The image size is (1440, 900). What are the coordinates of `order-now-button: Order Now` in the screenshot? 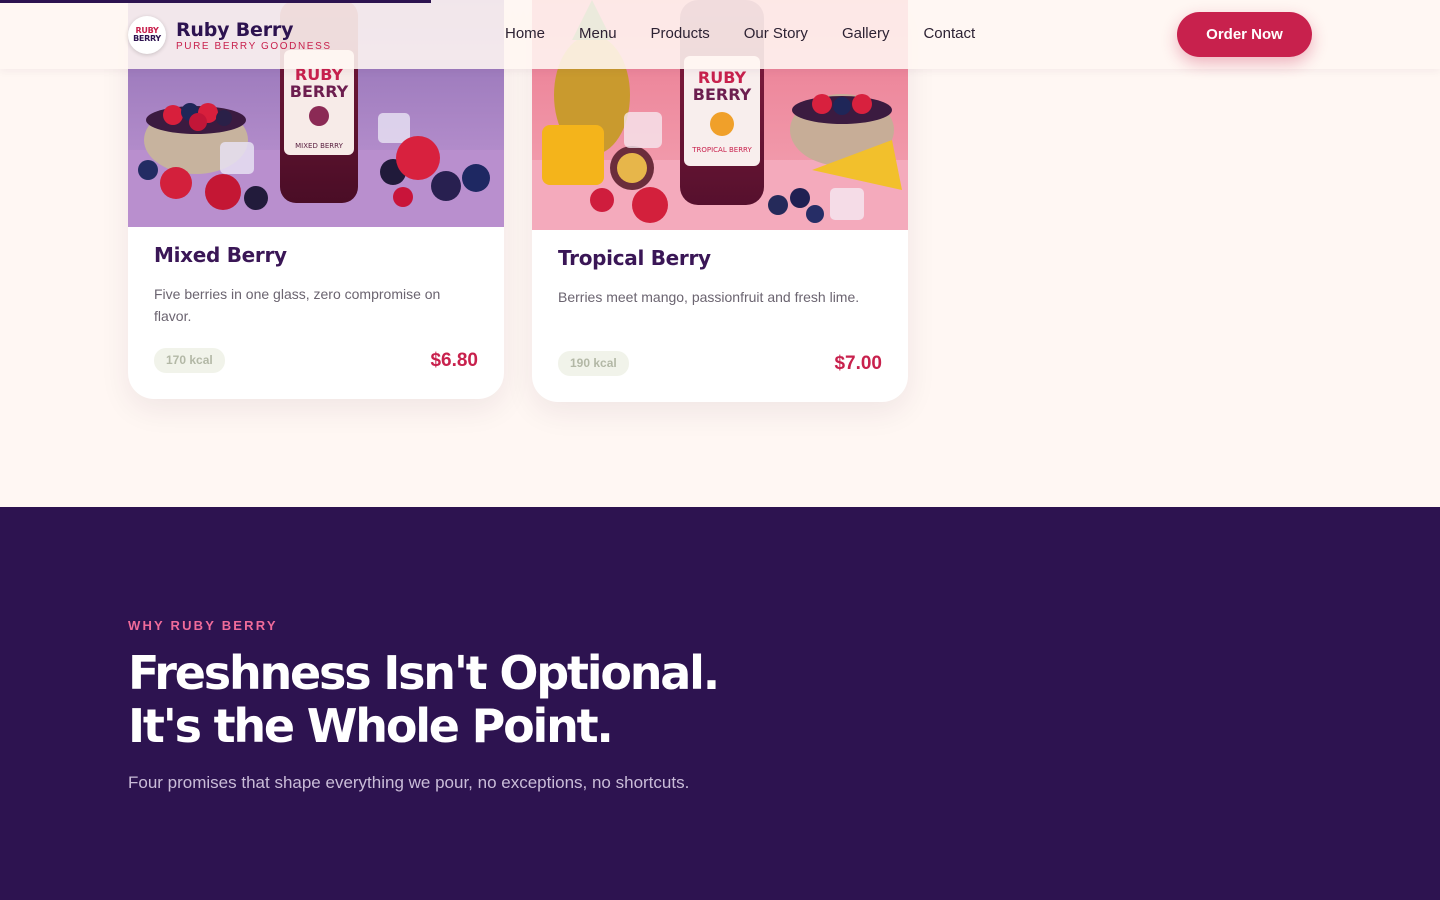 It's located at (1244, 34).